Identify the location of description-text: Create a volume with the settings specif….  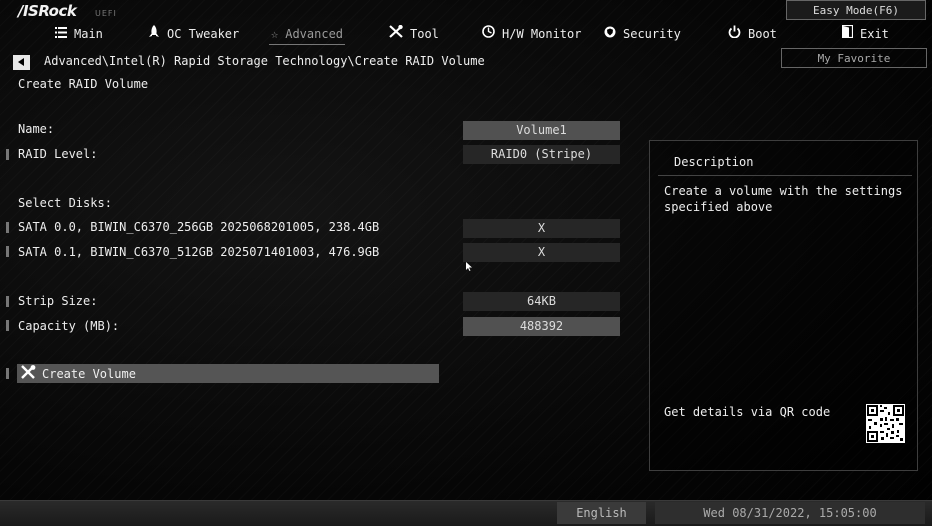
(783, 199).